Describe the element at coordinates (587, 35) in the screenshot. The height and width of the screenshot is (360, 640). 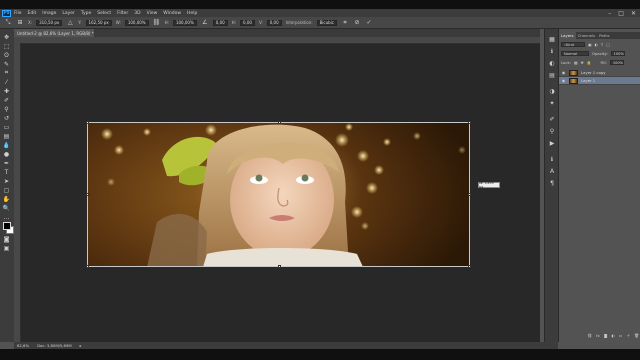
I see `tab-channels: Channels` at that location.